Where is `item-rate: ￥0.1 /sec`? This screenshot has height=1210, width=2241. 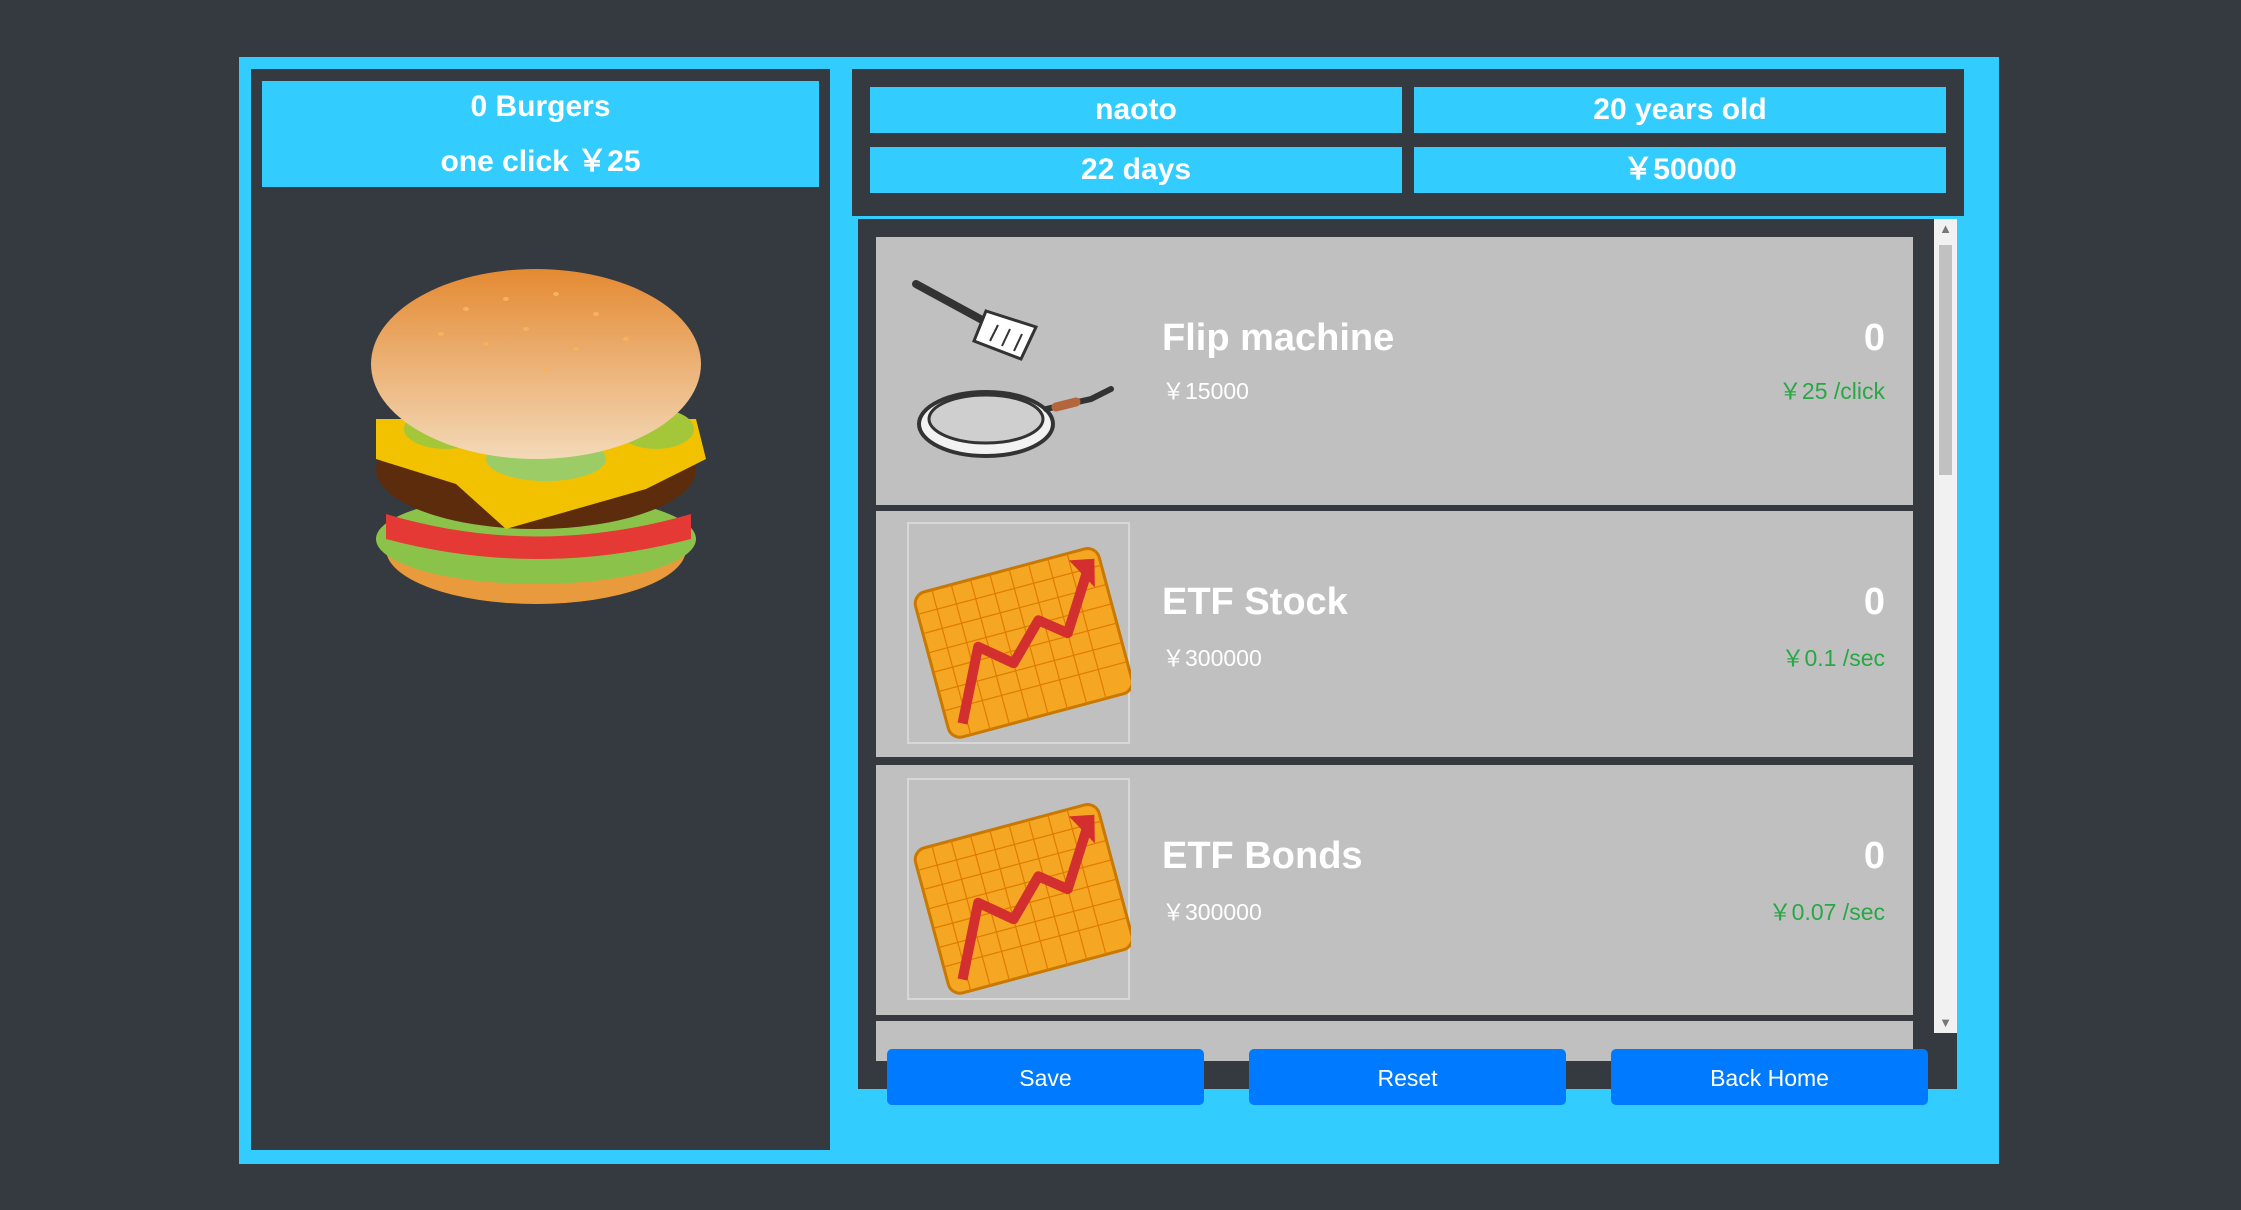
item-rate: ￥0.1 /sec is located at coordinates (1833, 658).